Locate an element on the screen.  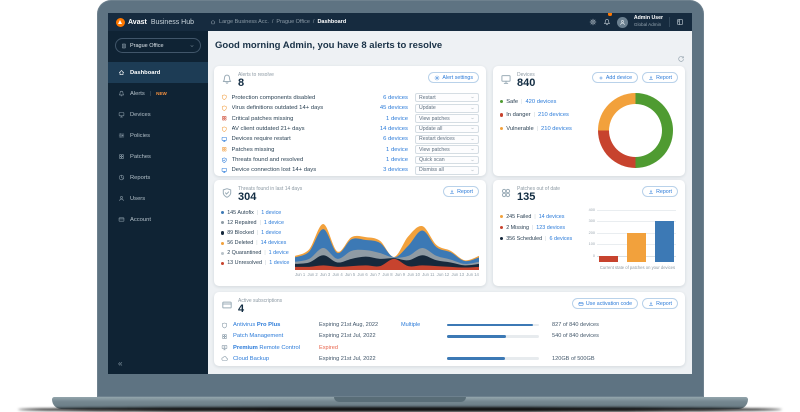
sidebar-item-users: Users is located at coordinates (158, 198).